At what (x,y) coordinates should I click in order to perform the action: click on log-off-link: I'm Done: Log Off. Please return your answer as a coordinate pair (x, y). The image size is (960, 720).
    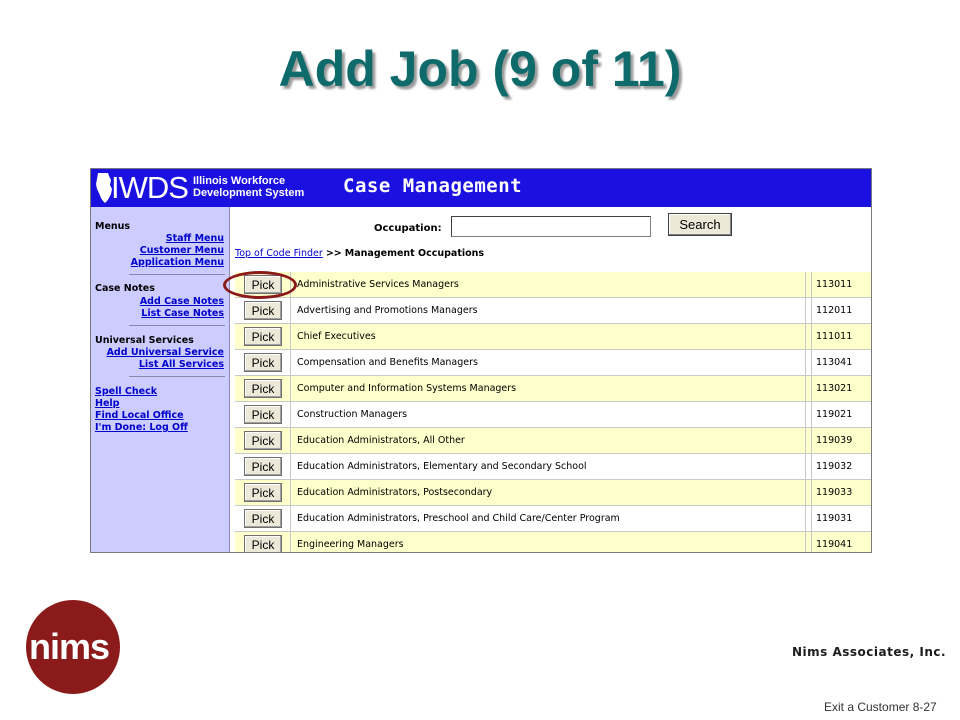
    Looking at the image, I should click on (141, 427).